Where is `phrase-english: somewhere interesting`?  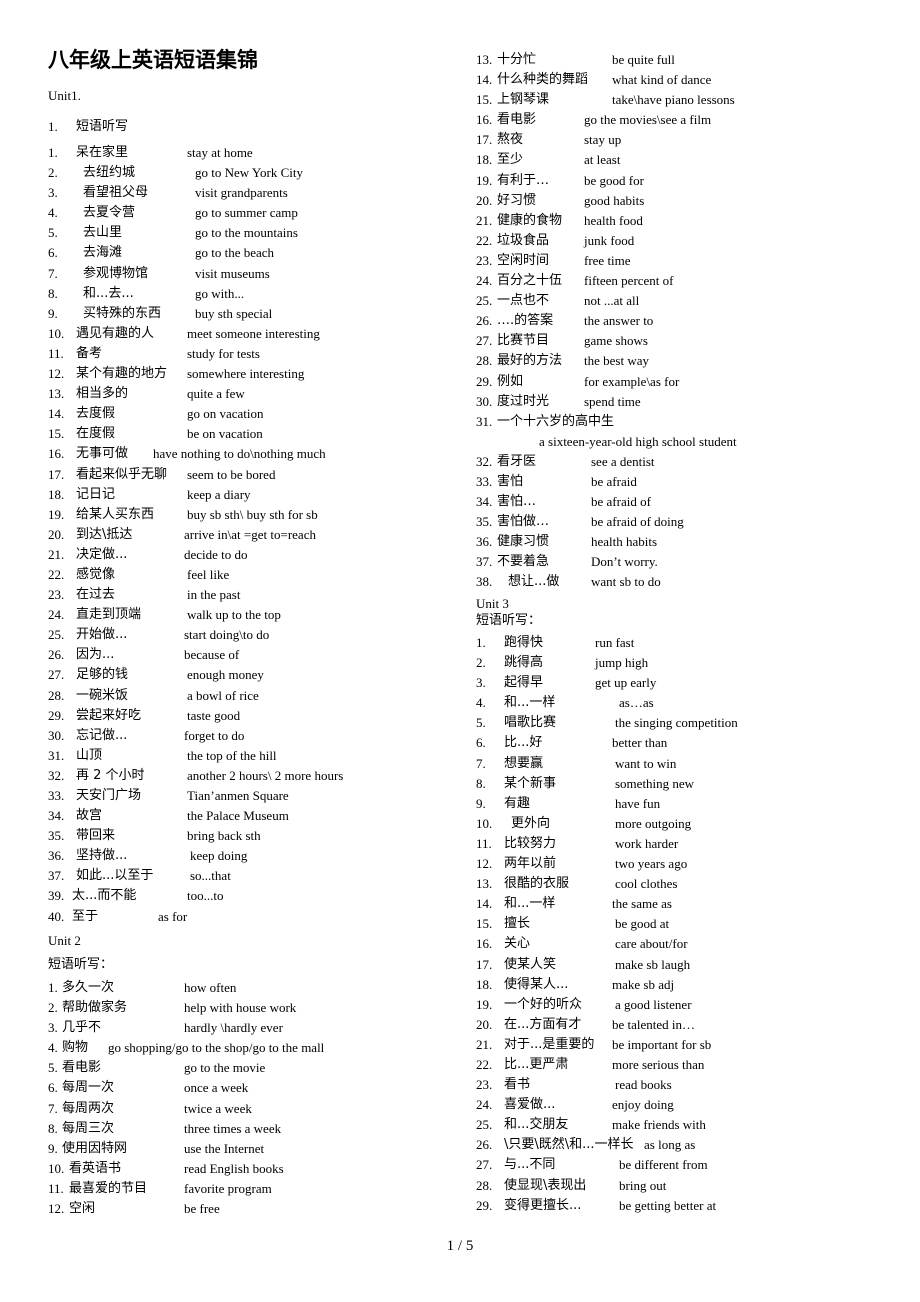 phrase-english: somewhere interesting is located at coordinates (246, 374).